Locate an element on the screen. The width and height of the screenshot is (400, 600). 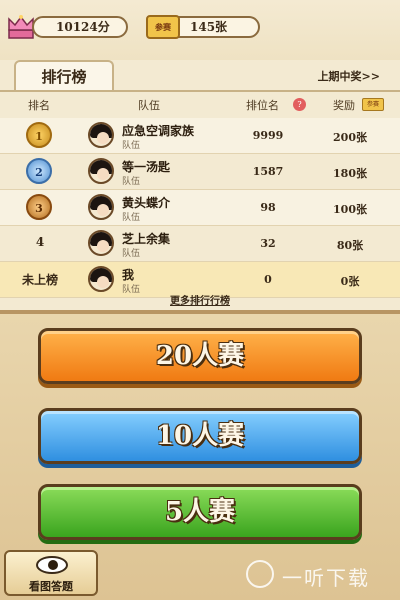
reward-value: 180张 is located at coordinates (350, 173).